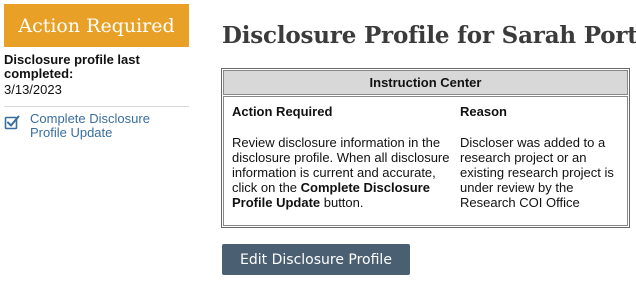 This screenshot has width=636, height=284. I want to click on action-required-heading: Action Required, so click(282, 111).